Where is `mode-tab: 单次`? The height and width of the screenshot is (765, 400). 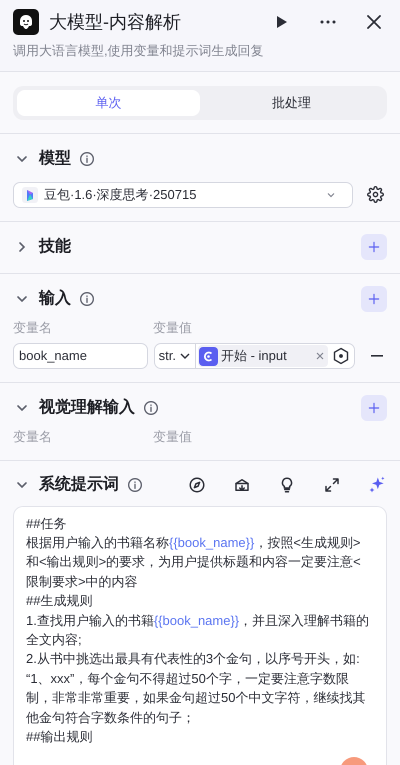 mode-tab: 单次 is located at coordinates (108, 103).